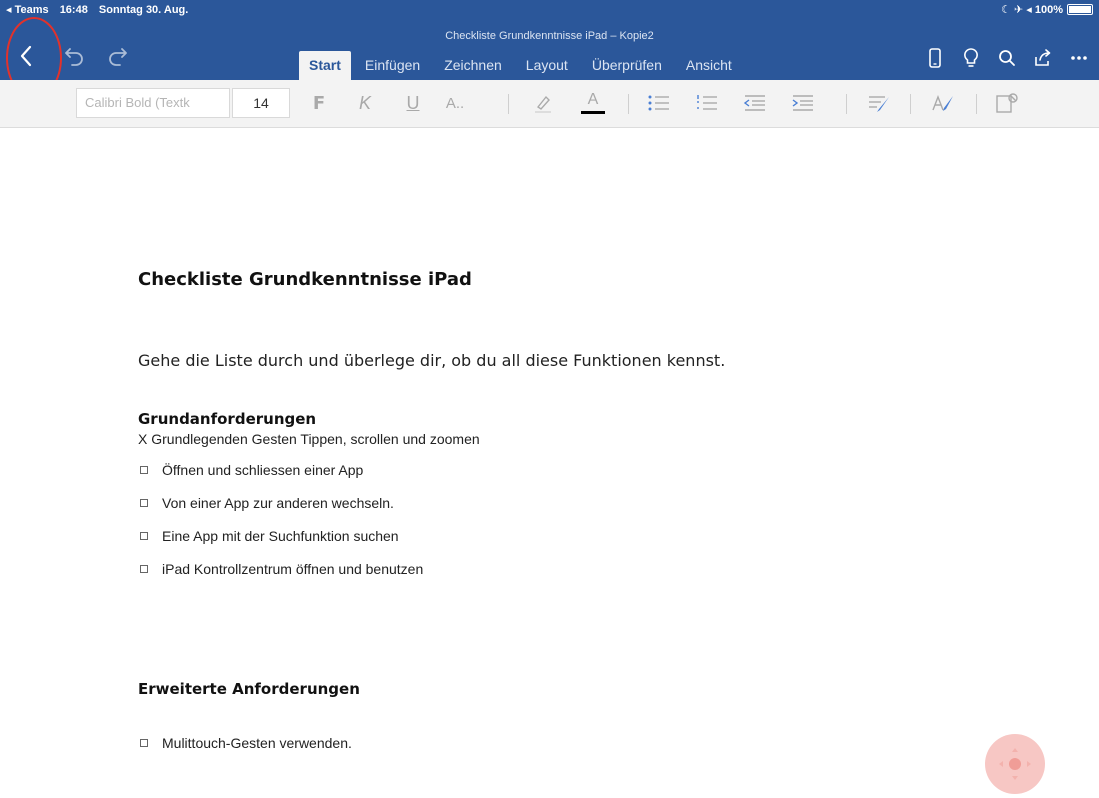 The height and width of the screenshot is (798, 1099). Describe the element at coordinates (473, 65) in the screenshot. I see `tab-zeichnen: Zeichnen` at that location.